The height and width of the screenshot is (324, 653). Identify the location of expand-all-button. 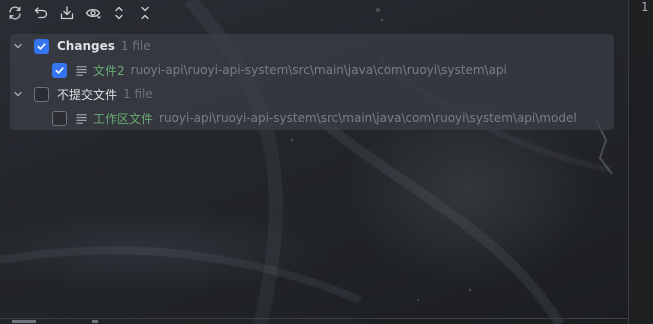
(119, 13).